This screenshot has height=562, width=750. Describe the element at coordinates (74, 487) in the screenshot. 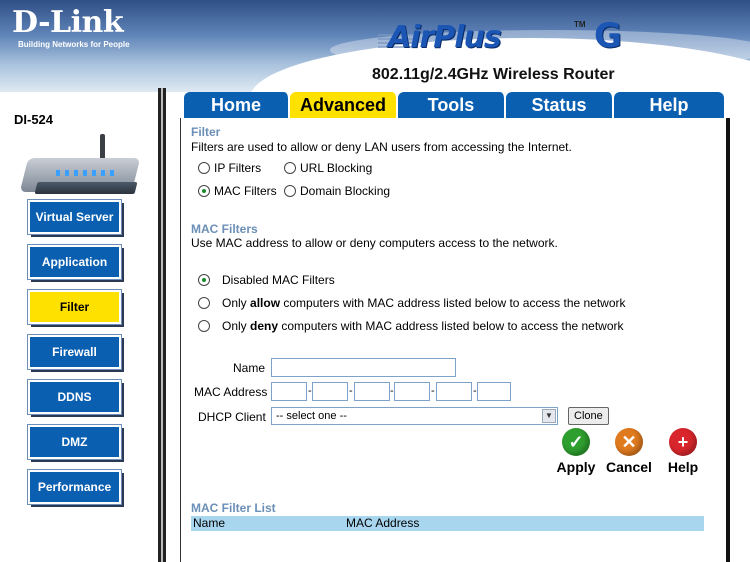

I see `sidebar-item-performance: Performance` at that location.